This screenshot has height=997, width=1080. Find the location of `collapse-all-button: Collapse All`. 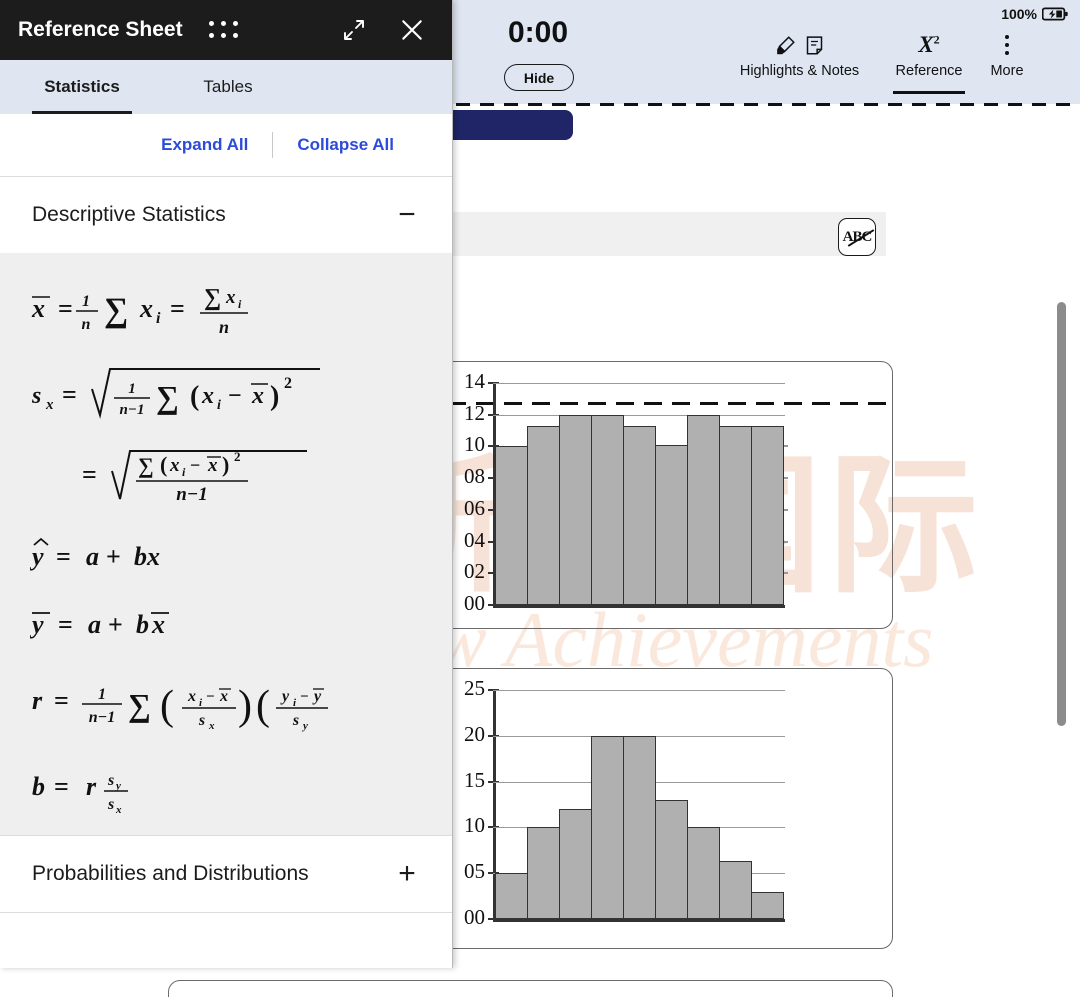

collapse-all-button: Collapse All is located at coordinates (345, 145).